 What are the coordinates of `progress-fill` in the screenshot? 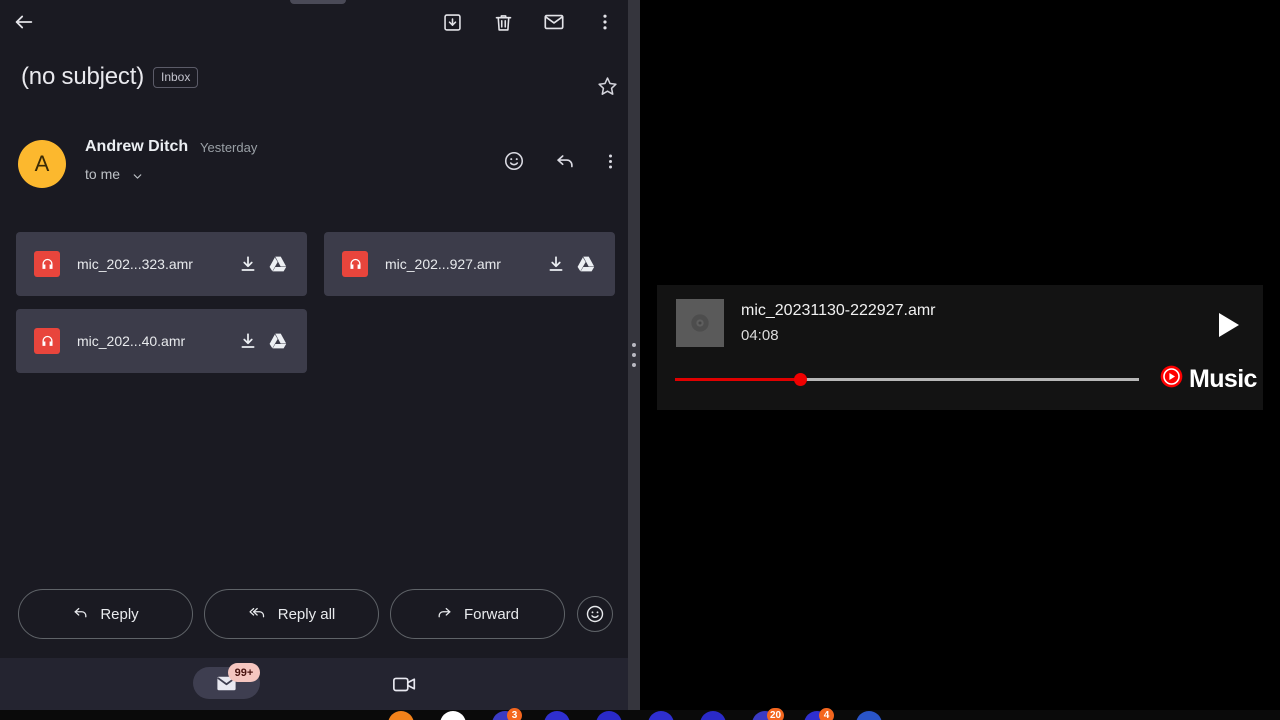 It's located at (738, 379).